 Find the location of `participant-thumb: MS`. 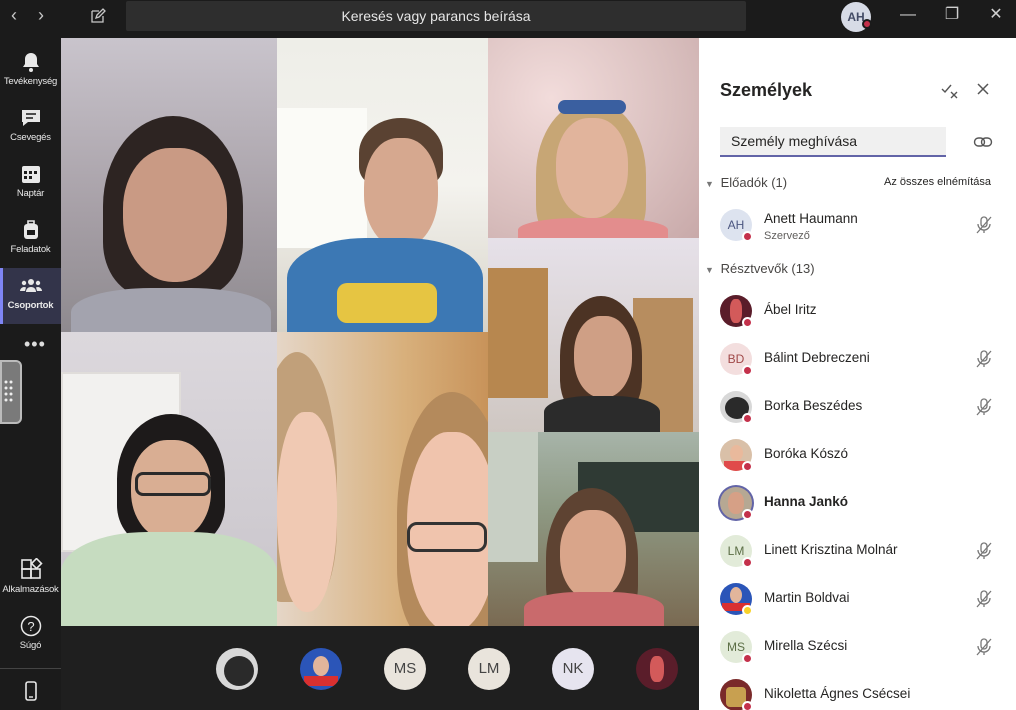

participant-thumb: MS is located at coordinates (405, 669).